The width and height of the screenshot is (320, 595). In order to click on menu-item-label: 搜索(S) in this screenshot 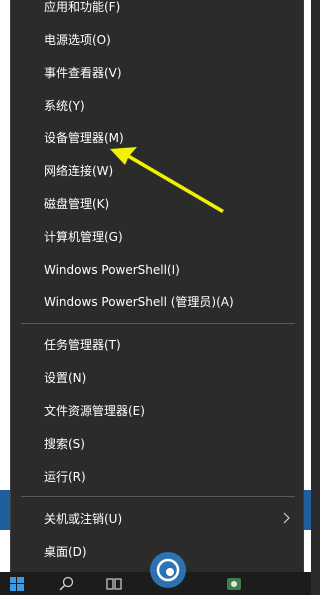, I will do `click(64, 444)`.